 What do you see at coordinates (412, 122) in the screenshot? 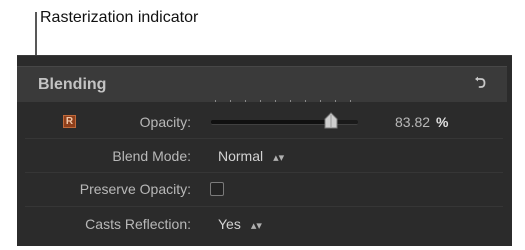
I see `opacity-value: 83.82` at bounding box center [412, 122].